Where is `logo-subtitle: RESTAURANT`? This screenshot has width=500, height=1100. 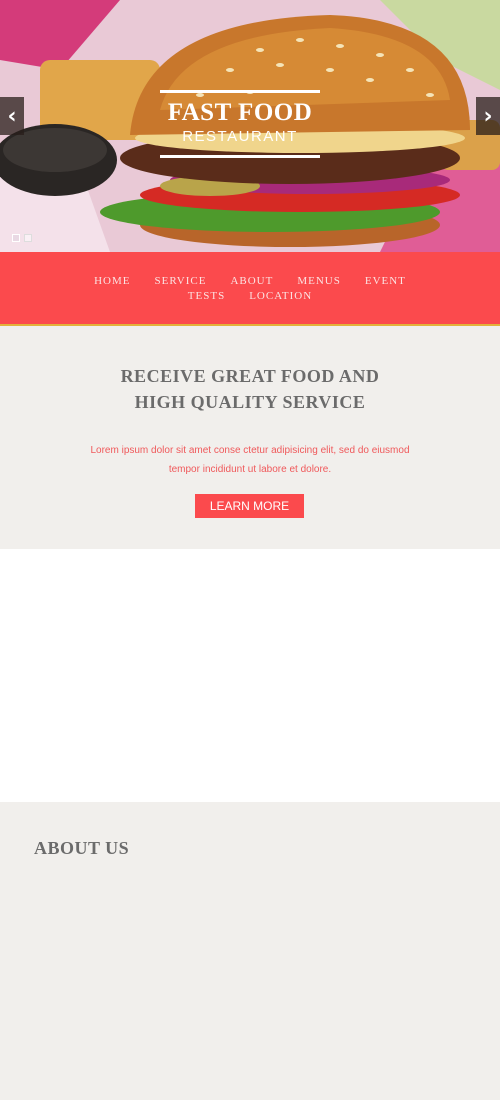
logo-subtitle: RESTAURANT is located at coordinates (240, 136).